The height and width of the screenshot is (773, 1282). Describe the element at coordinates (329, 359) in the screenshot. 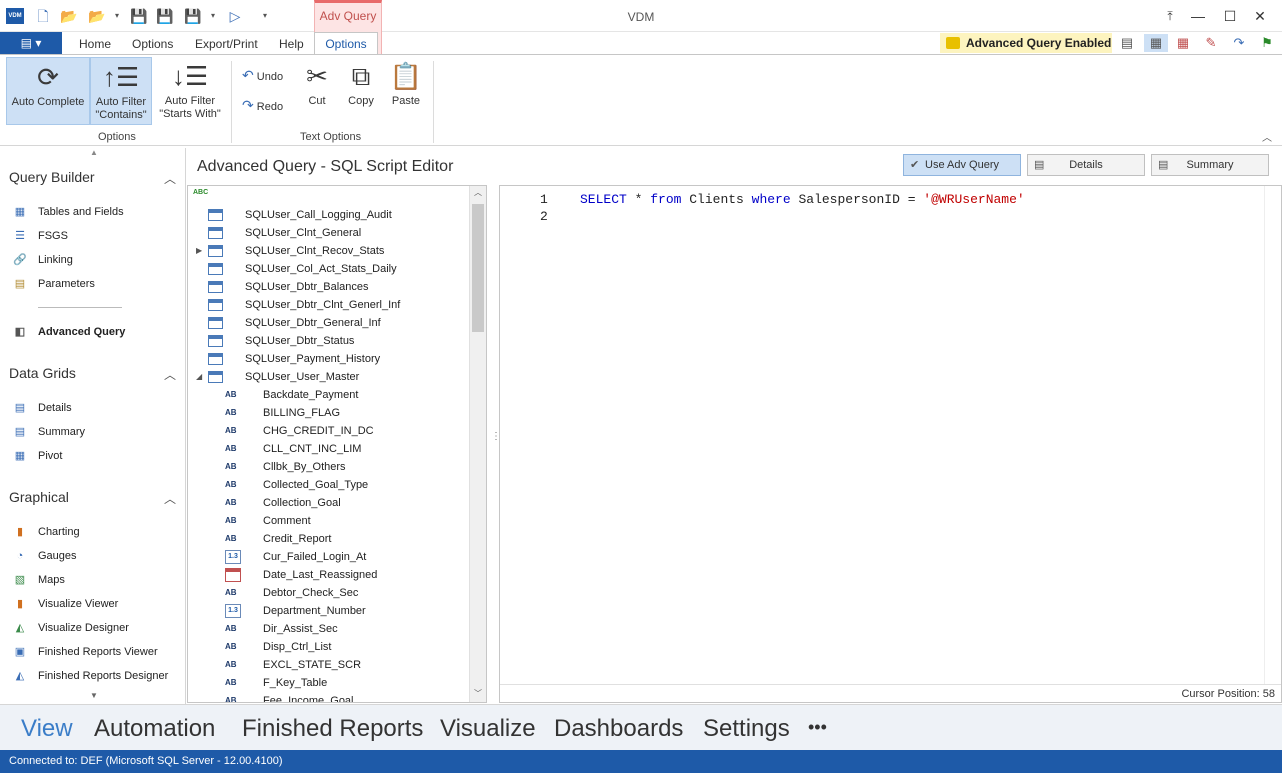

I see `tree-table-row: SQLUser_Payment_History` at that location.